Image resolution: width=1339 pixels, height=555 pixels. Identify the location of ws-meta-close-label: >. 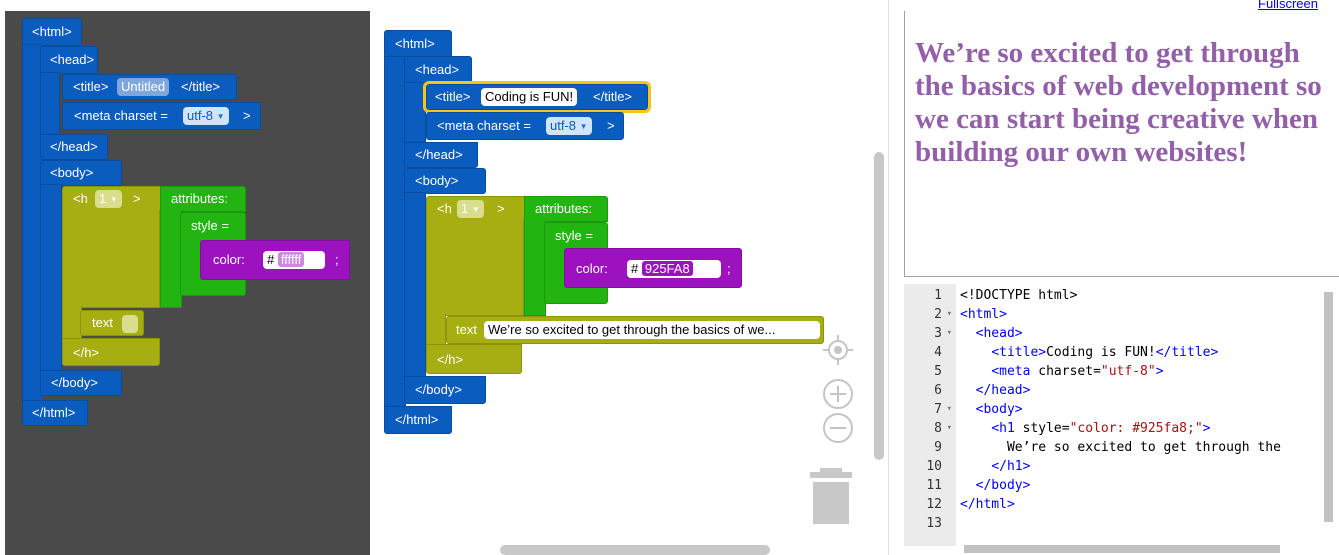
(611, 125).